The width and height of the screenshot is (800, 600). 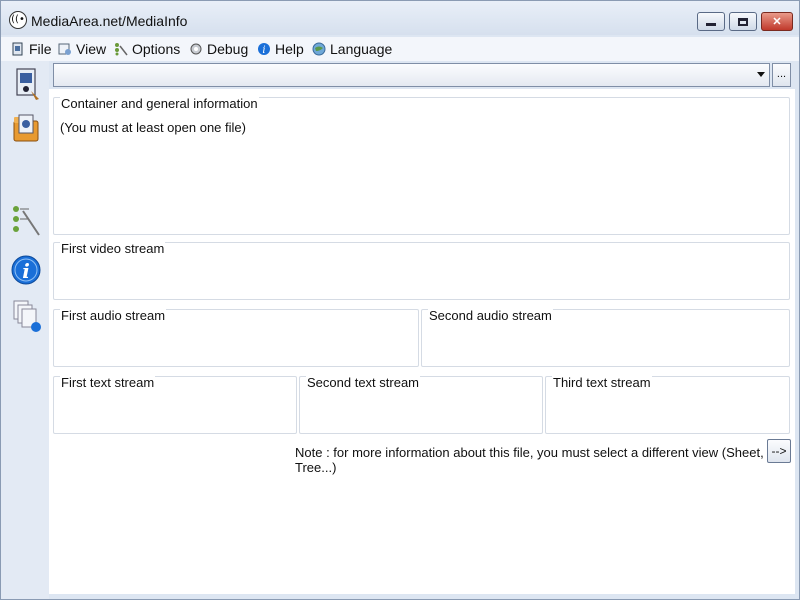 I want to click on menu-language: Language, so click(x=352, y=49).